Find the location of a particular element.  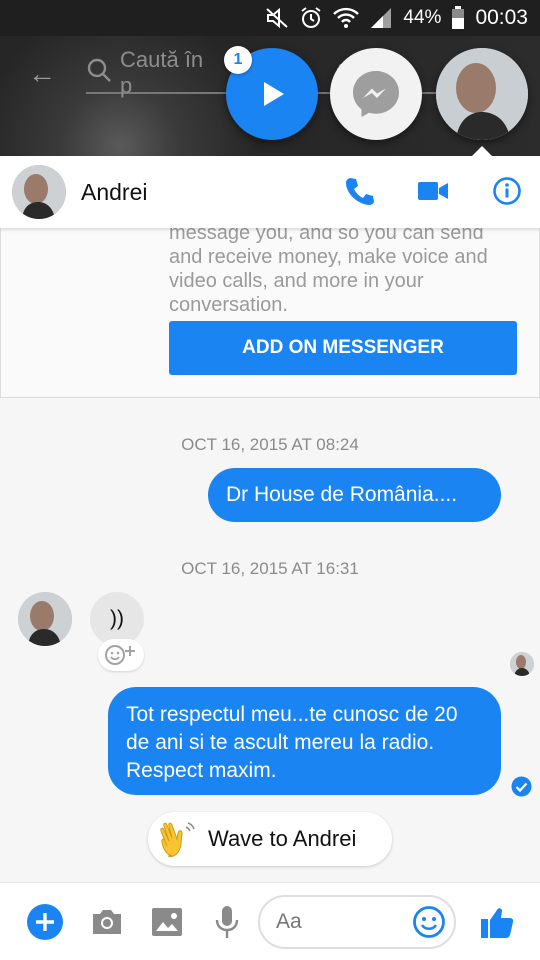

clock: 00:03 is located at coordinates (501, 17).